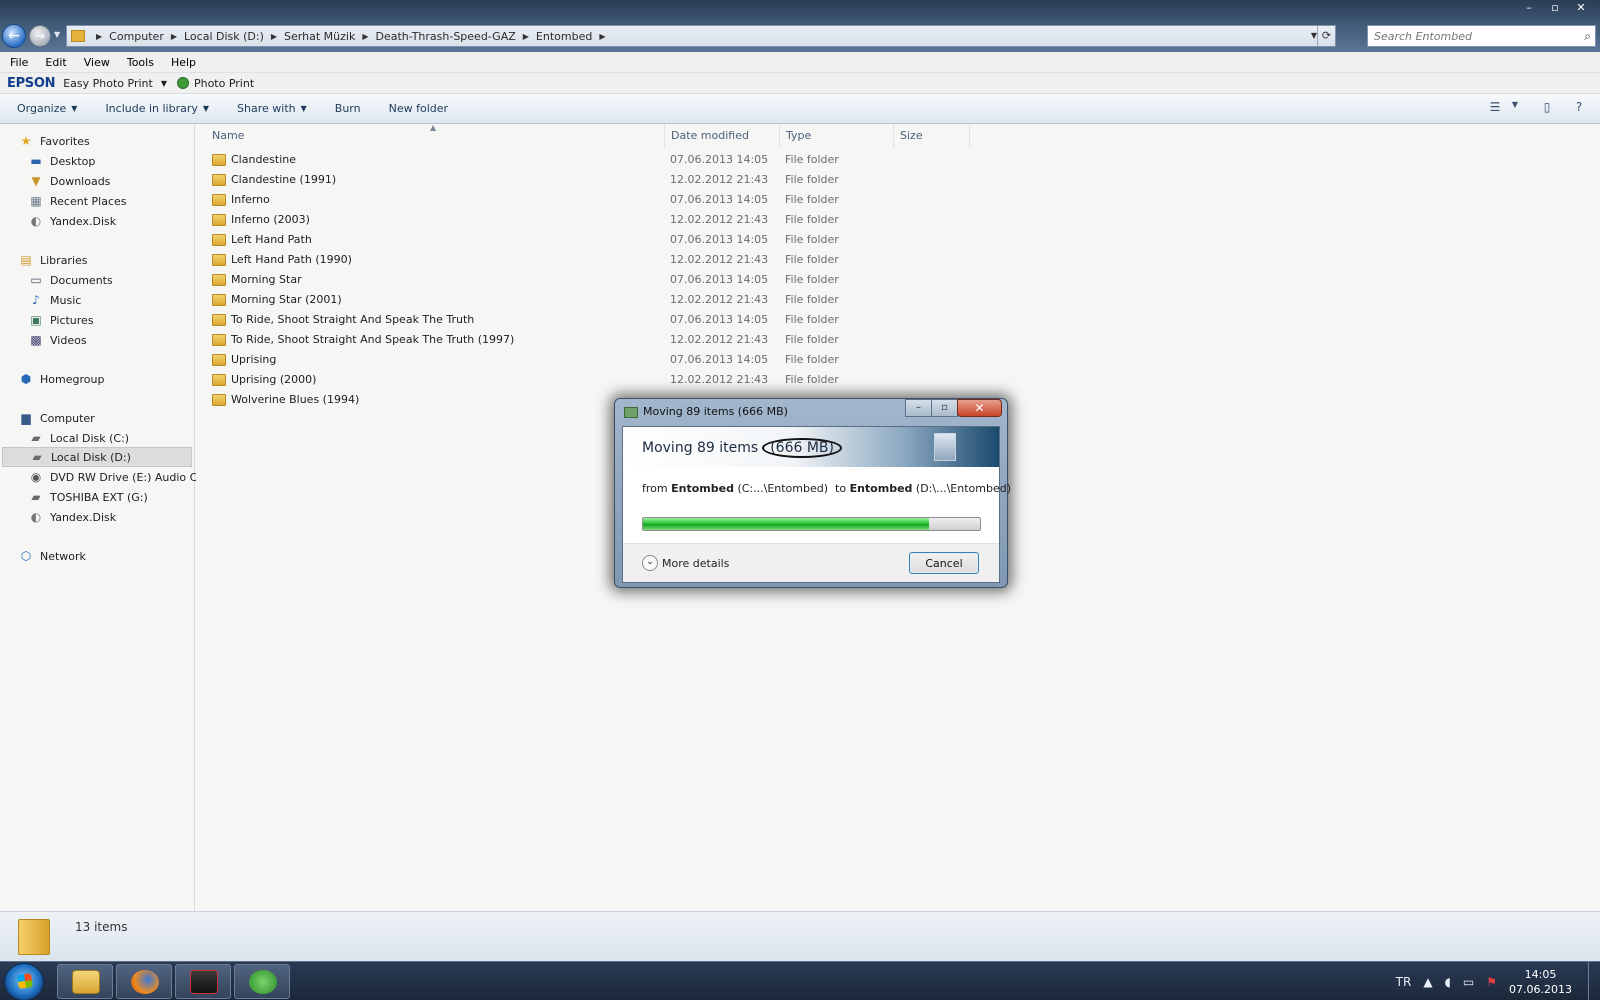 The image size is (1600, 1000). Describe the element at coordinates (97, 457) in the screenshot. I see `sidebar-item-local-disk-d: ▰ Local Disk (D:)` at that location.